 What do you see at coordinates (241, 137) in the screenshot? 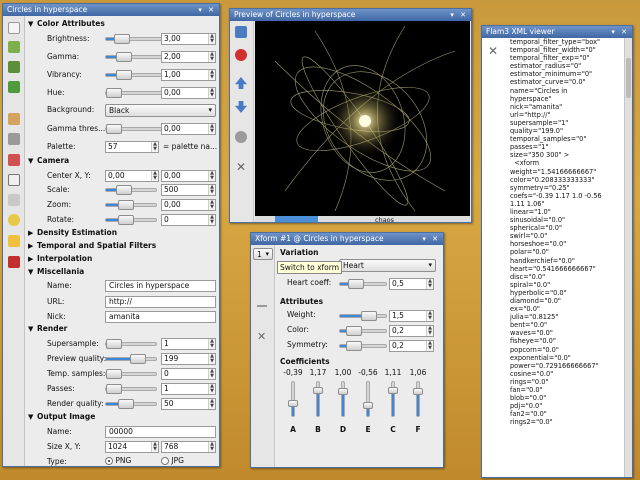
I see `gears-icon` at bounding box center [241, 137].